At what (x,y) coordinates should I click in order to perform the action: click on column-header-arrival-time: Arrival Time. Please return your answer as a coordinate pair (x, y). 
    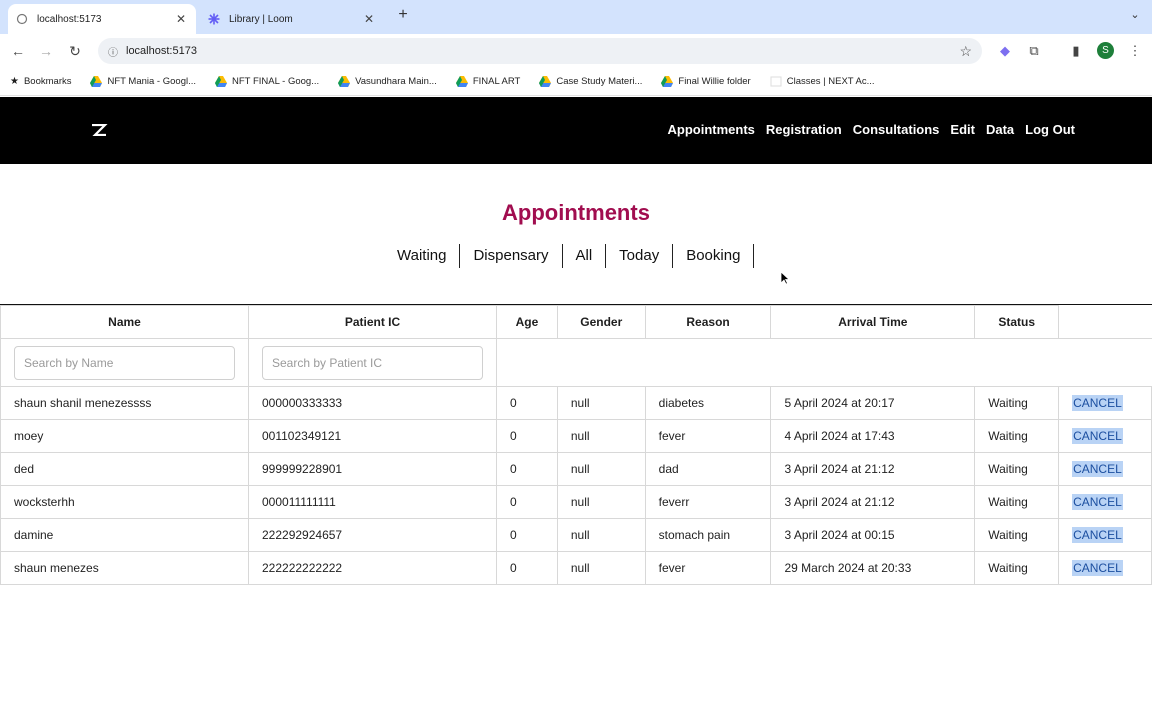
    Looking at the image, I should click on (873, 322).